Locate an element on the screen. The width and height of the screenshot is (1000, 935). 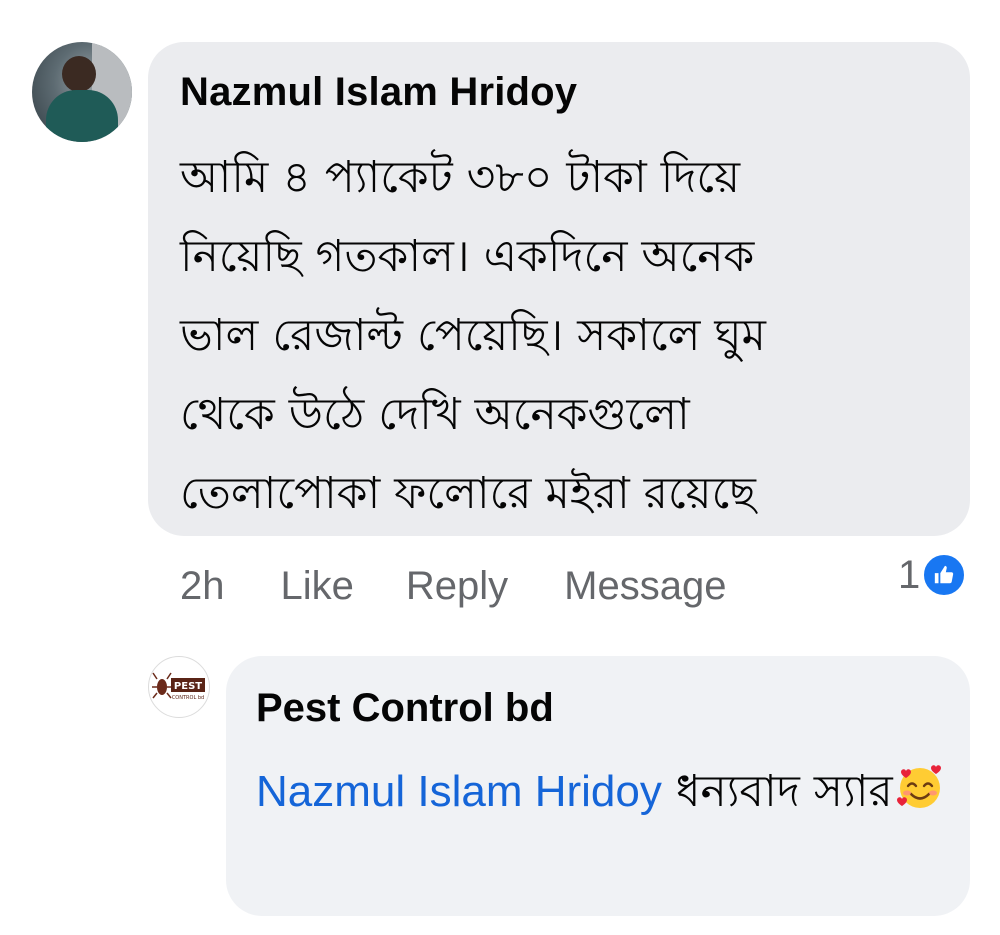
svg-text: PEST is located at coordinates (188, 686).